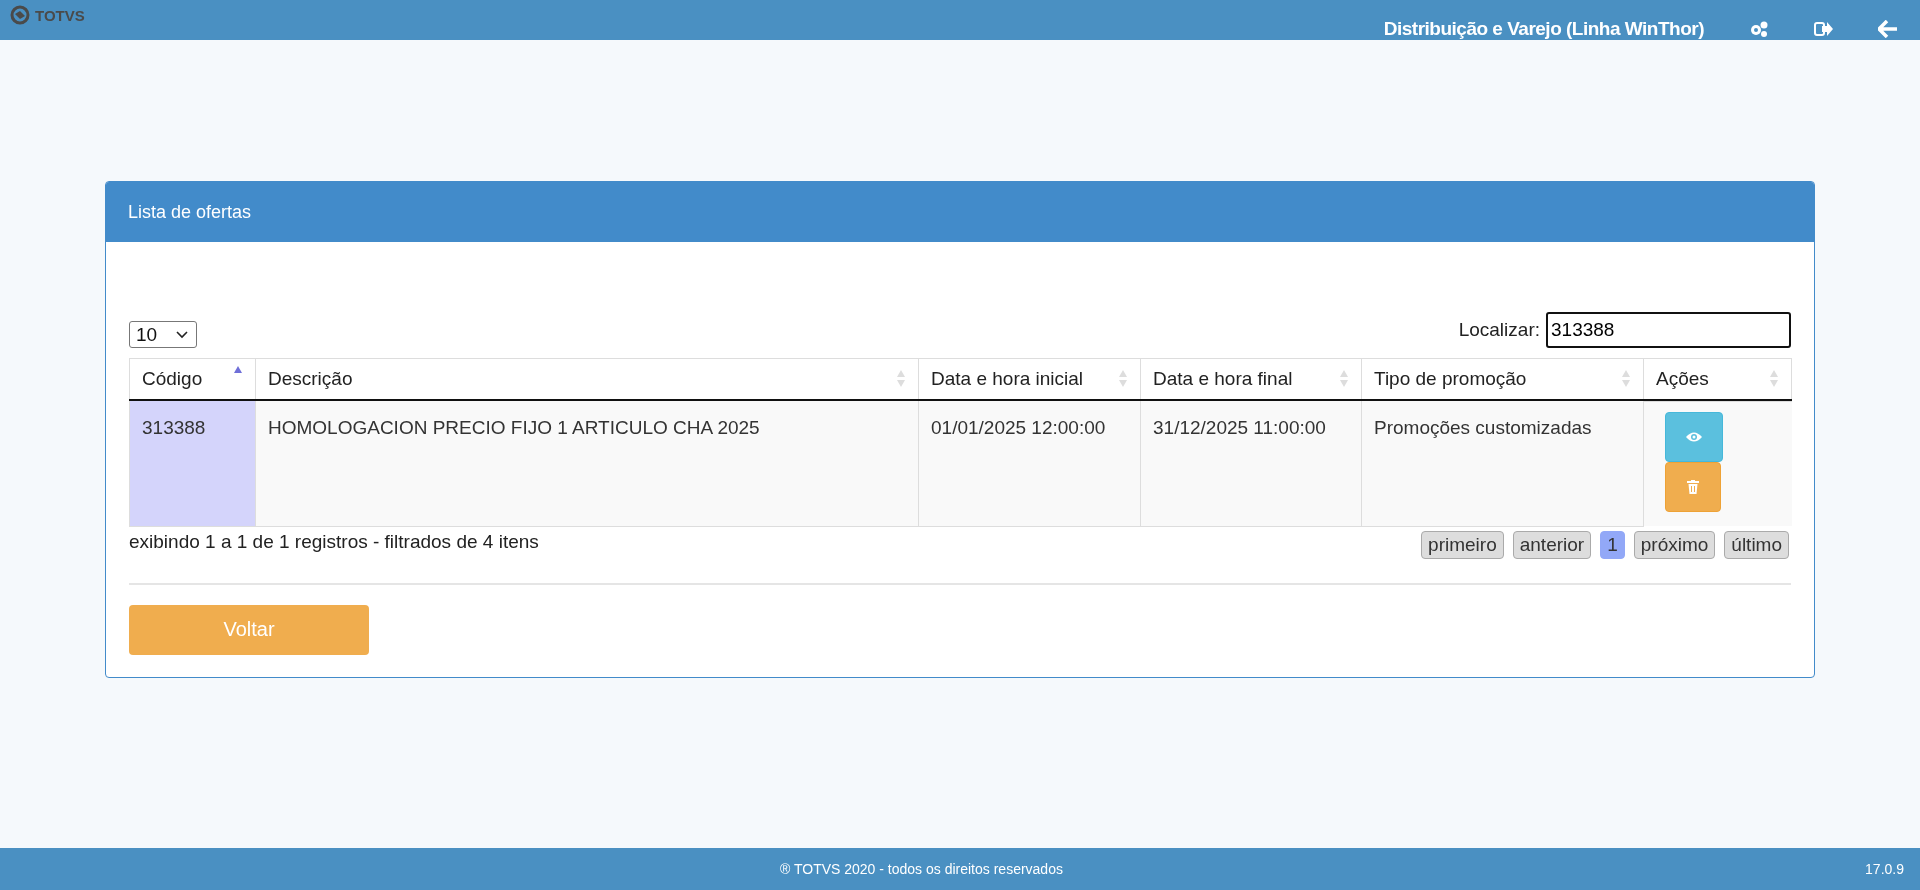 Image resolution: width=1920 pixels, height=890 pixels. Describe the element at coordinates (334, 541) in the screenshot. I see `records-info: exibindo 1 a 1 de 1 registros - filtrados de 4 itens` at that location.